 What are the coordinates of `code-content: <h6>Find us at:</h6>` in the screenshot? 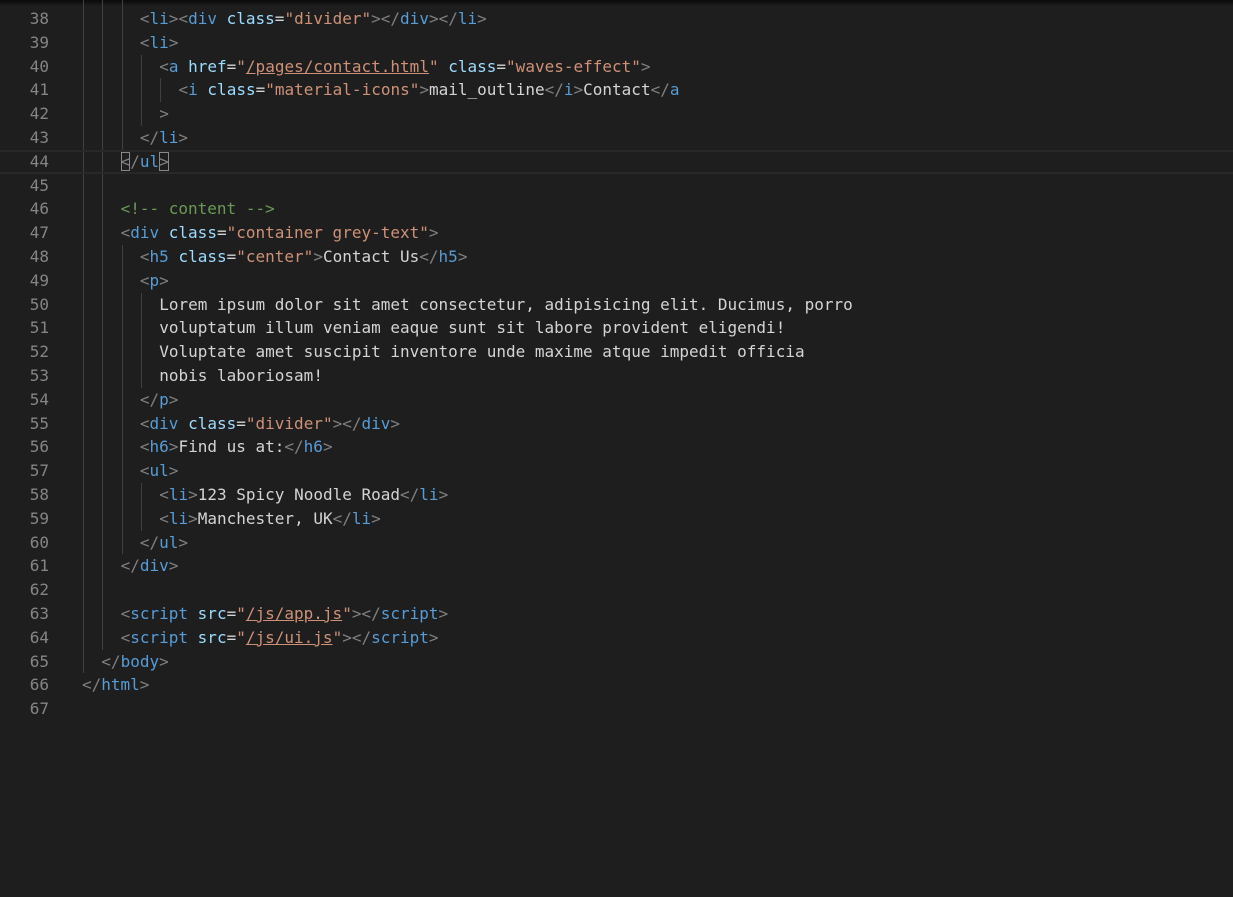 It's located at (236, 447).